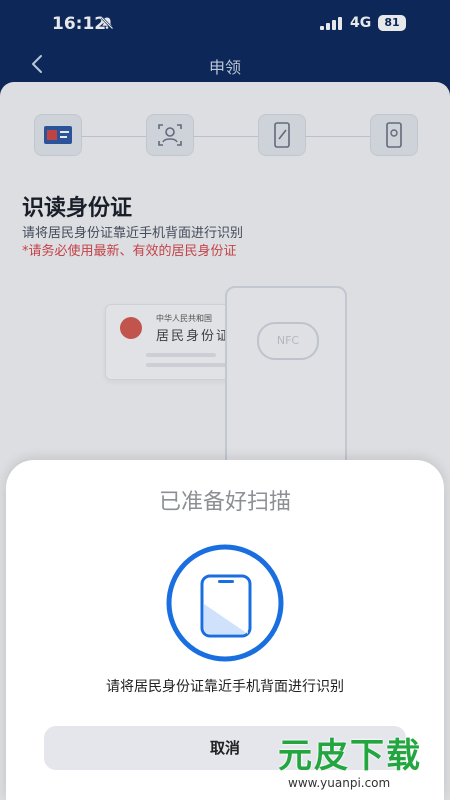 This screenshot has width=450, height=800. I want to click on watermark-text: 元皮下载, so click(350, 756).